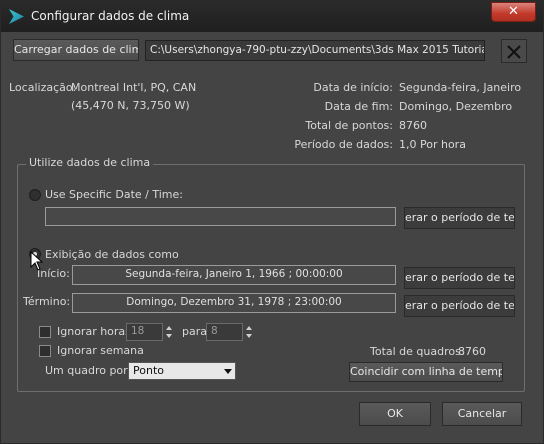 Image resolution: width=544 pixels, height=444 pixels. Describe the element at coordinates (249, 332) in the screenshot. I see `hours-to-spinner` at that location.